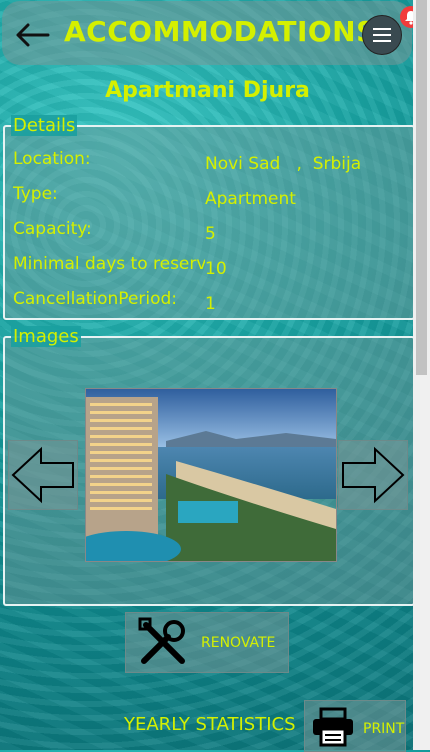 This screenshot has width=430, height=752. I want to click on scrollbar-thumb, so click(421, 187).